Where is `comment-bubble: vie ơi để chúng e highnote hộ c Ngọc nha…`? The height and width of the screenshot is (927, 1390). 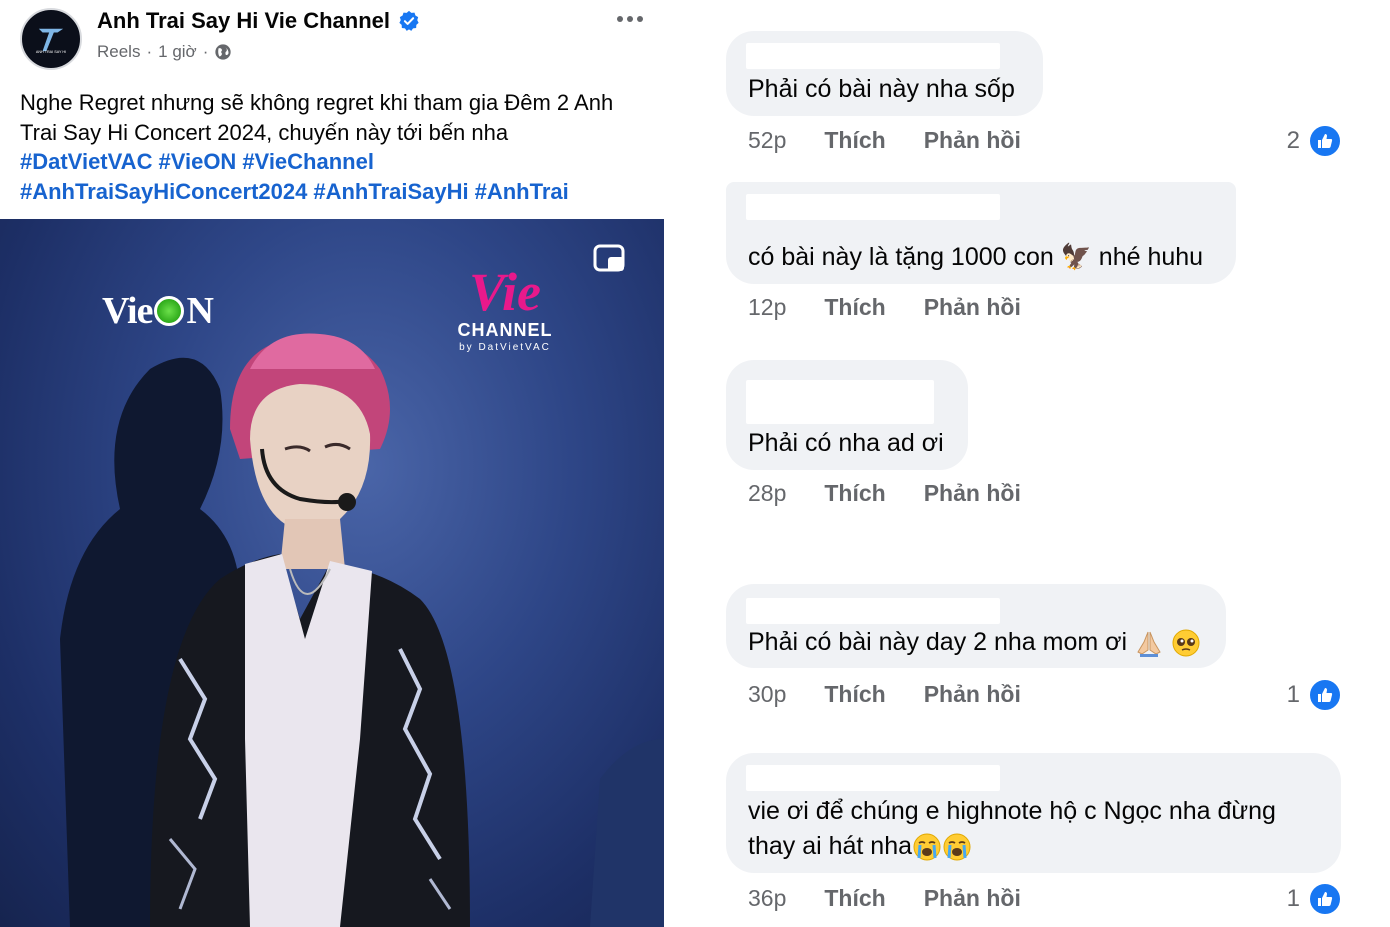
comment-bubble: vie ơi để chúng e highnote hộ c Ngọc nha… is located at coordinates (1033, 813).